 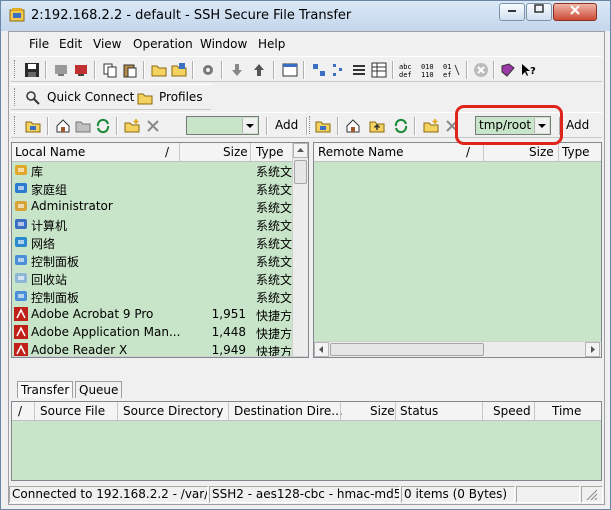 What do you see at coordinates (290, 70) in the screenshot?
I see `terminal-button` at bounding box center [290, 70].